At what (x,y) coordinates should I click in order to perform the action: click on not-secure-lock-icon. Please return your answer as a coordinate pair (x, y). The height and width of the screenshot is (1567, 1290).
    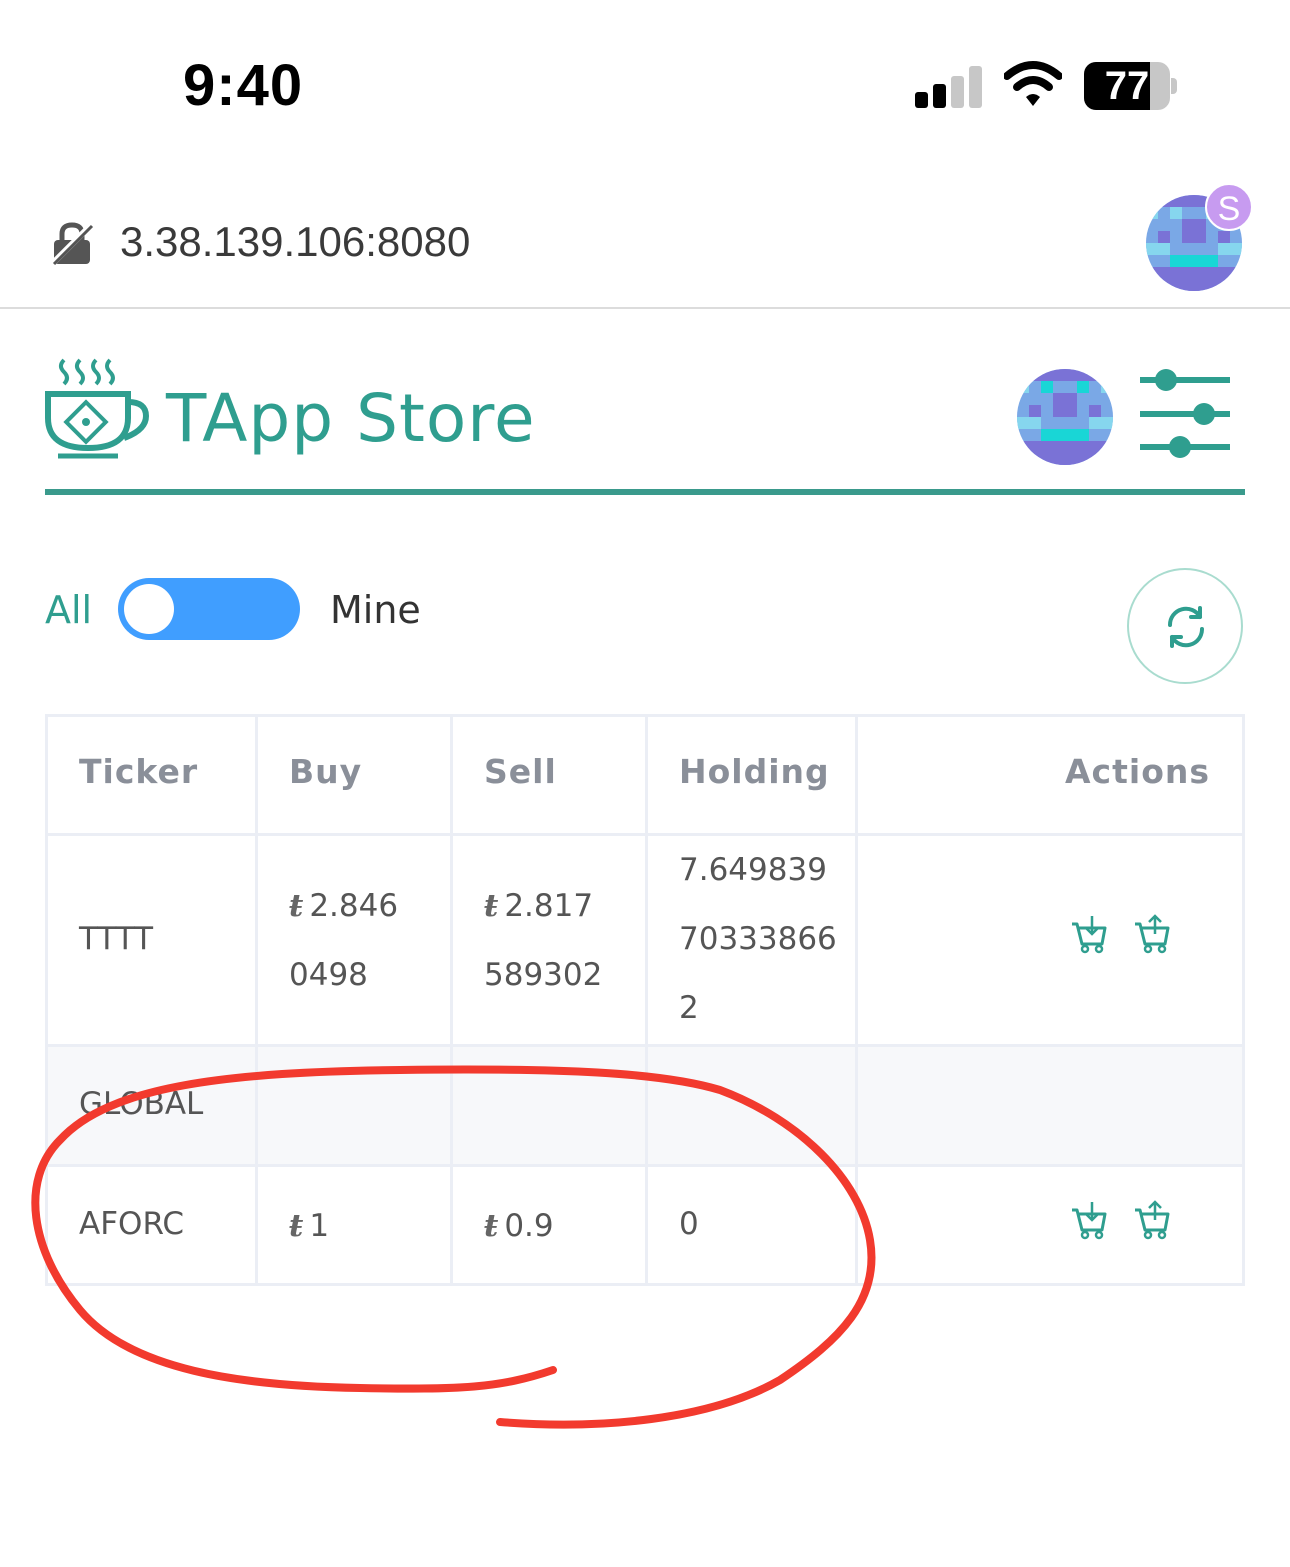
    Looking at the image, I should click on (73, 244).